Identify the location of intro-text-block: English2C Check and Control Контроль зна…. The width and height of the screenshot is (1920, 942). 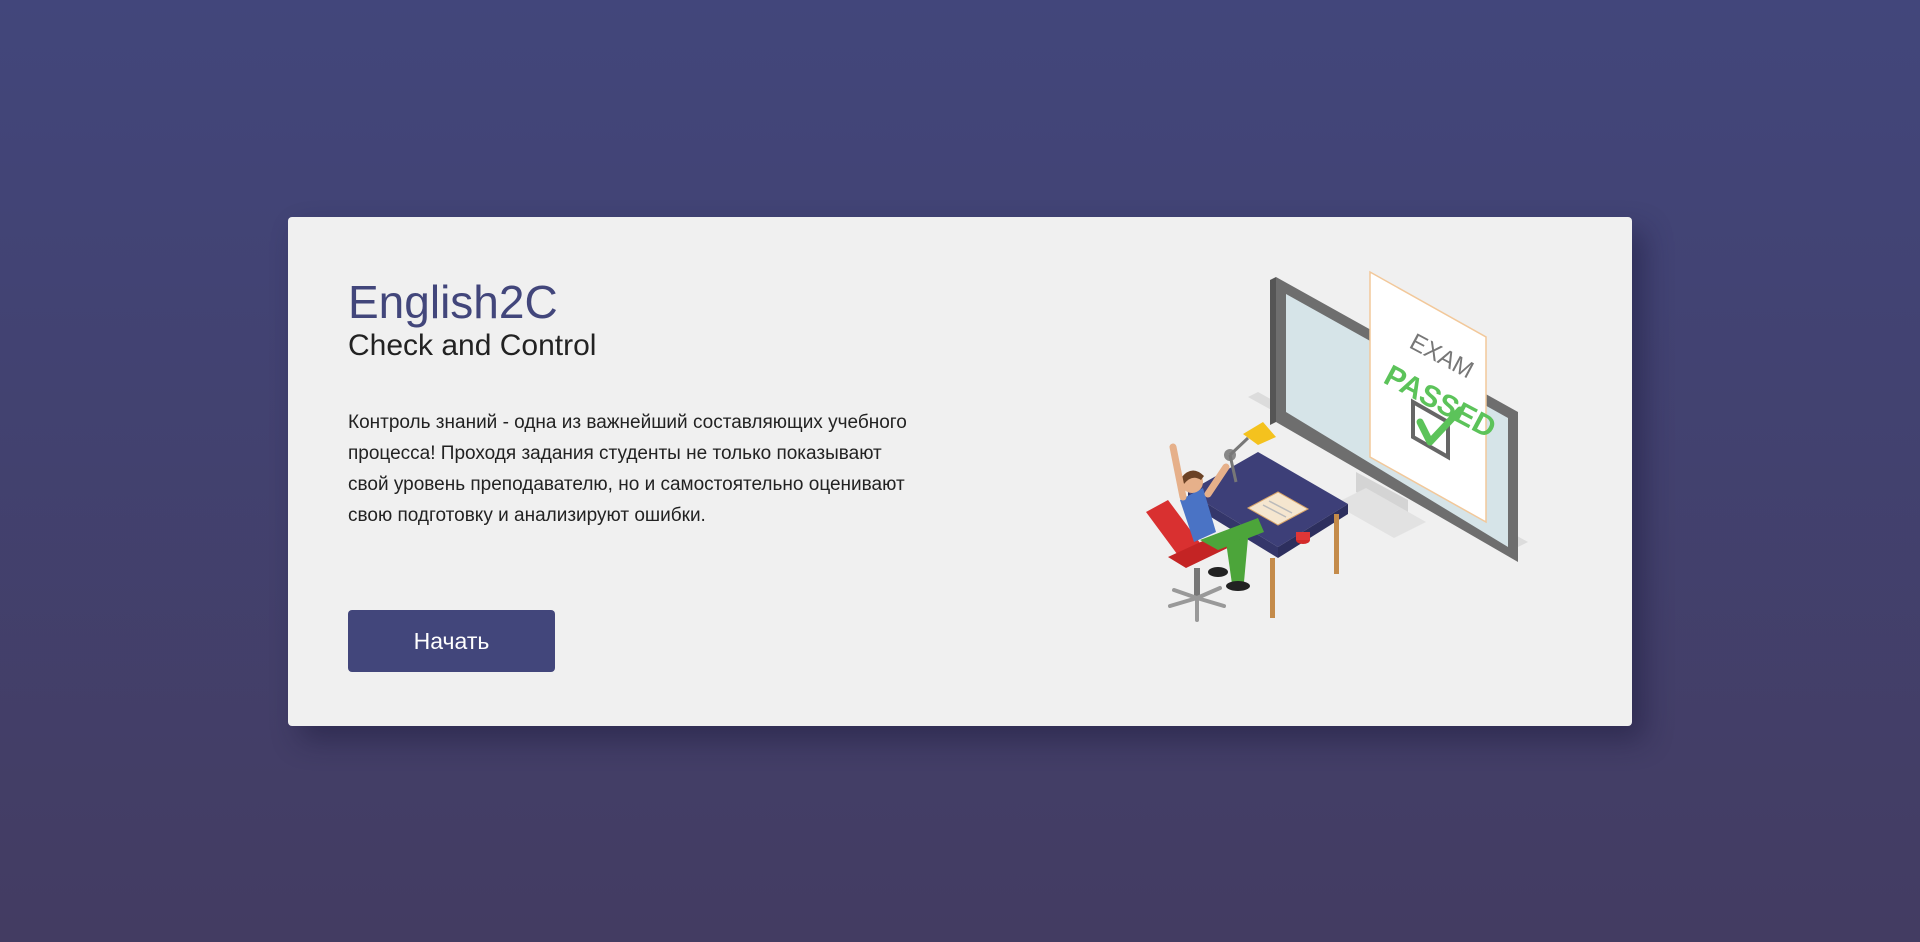
(628, 404).